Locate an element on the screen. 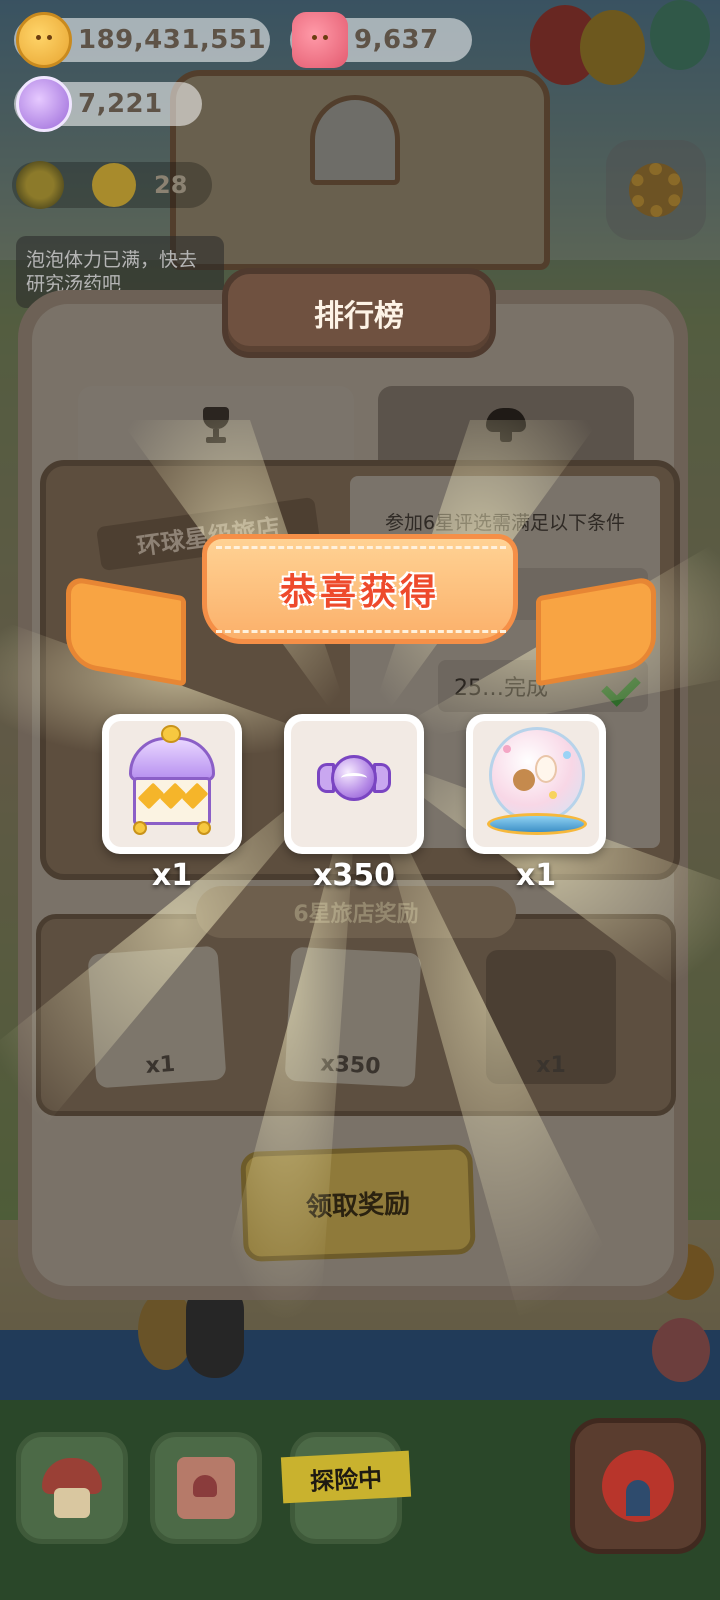 Image resolution: width=720 pixels, height=1600 pixels. settings-button is located at coordinates (656, 190).